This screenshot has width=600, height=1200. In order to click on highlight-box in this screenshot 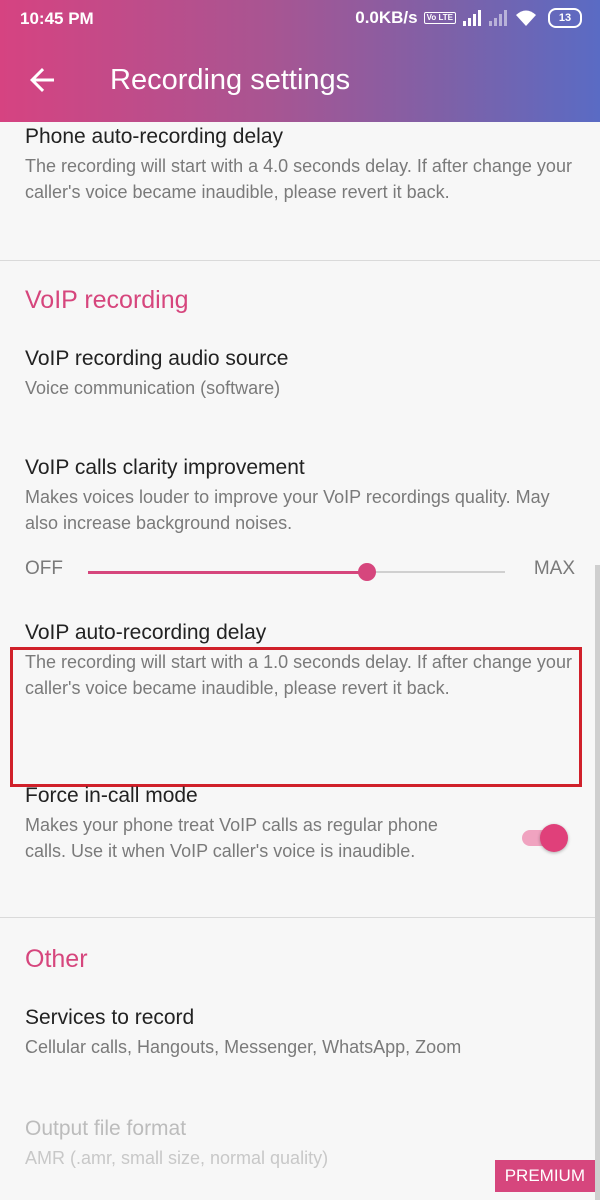, I will do `click(296, 717)`.